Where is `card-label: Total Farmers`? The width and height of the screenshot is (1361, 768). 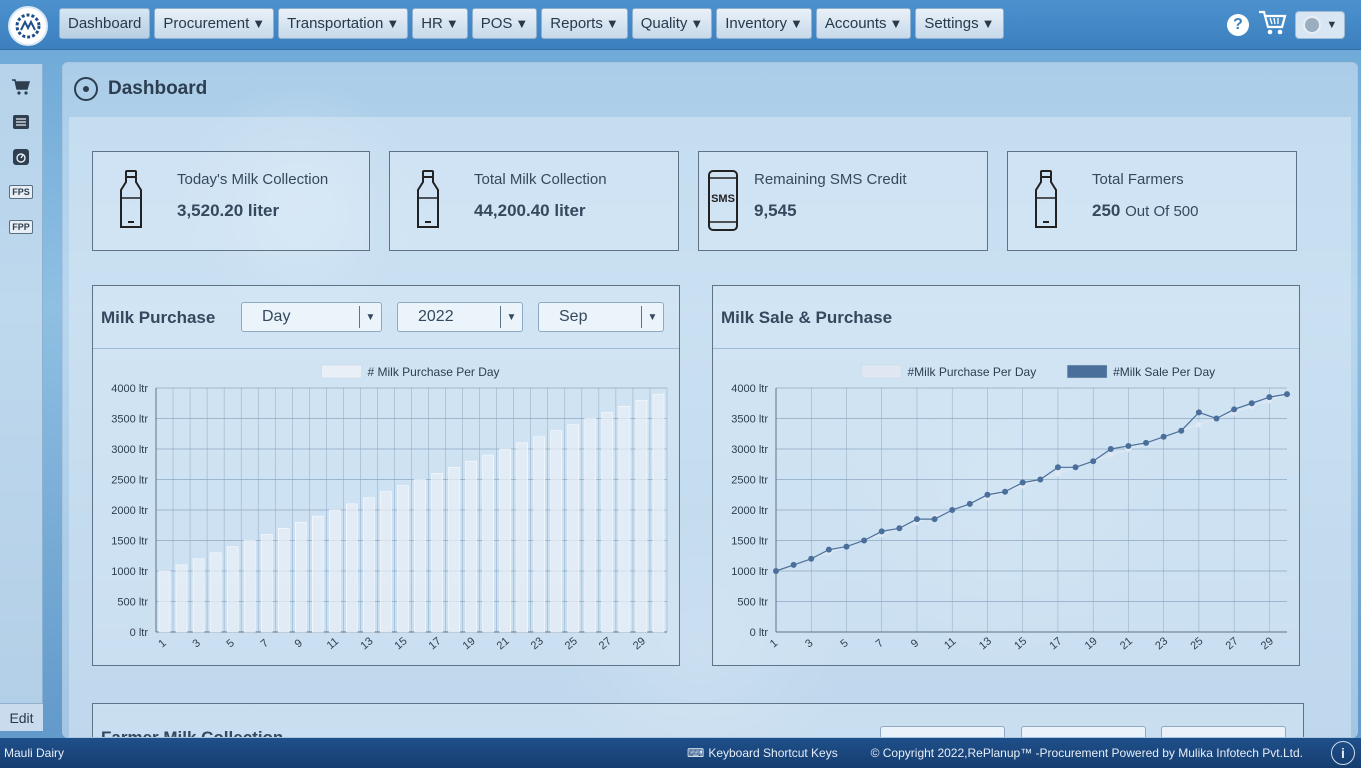
card-label: Total Farmers is located at coordinates (1138, 179).